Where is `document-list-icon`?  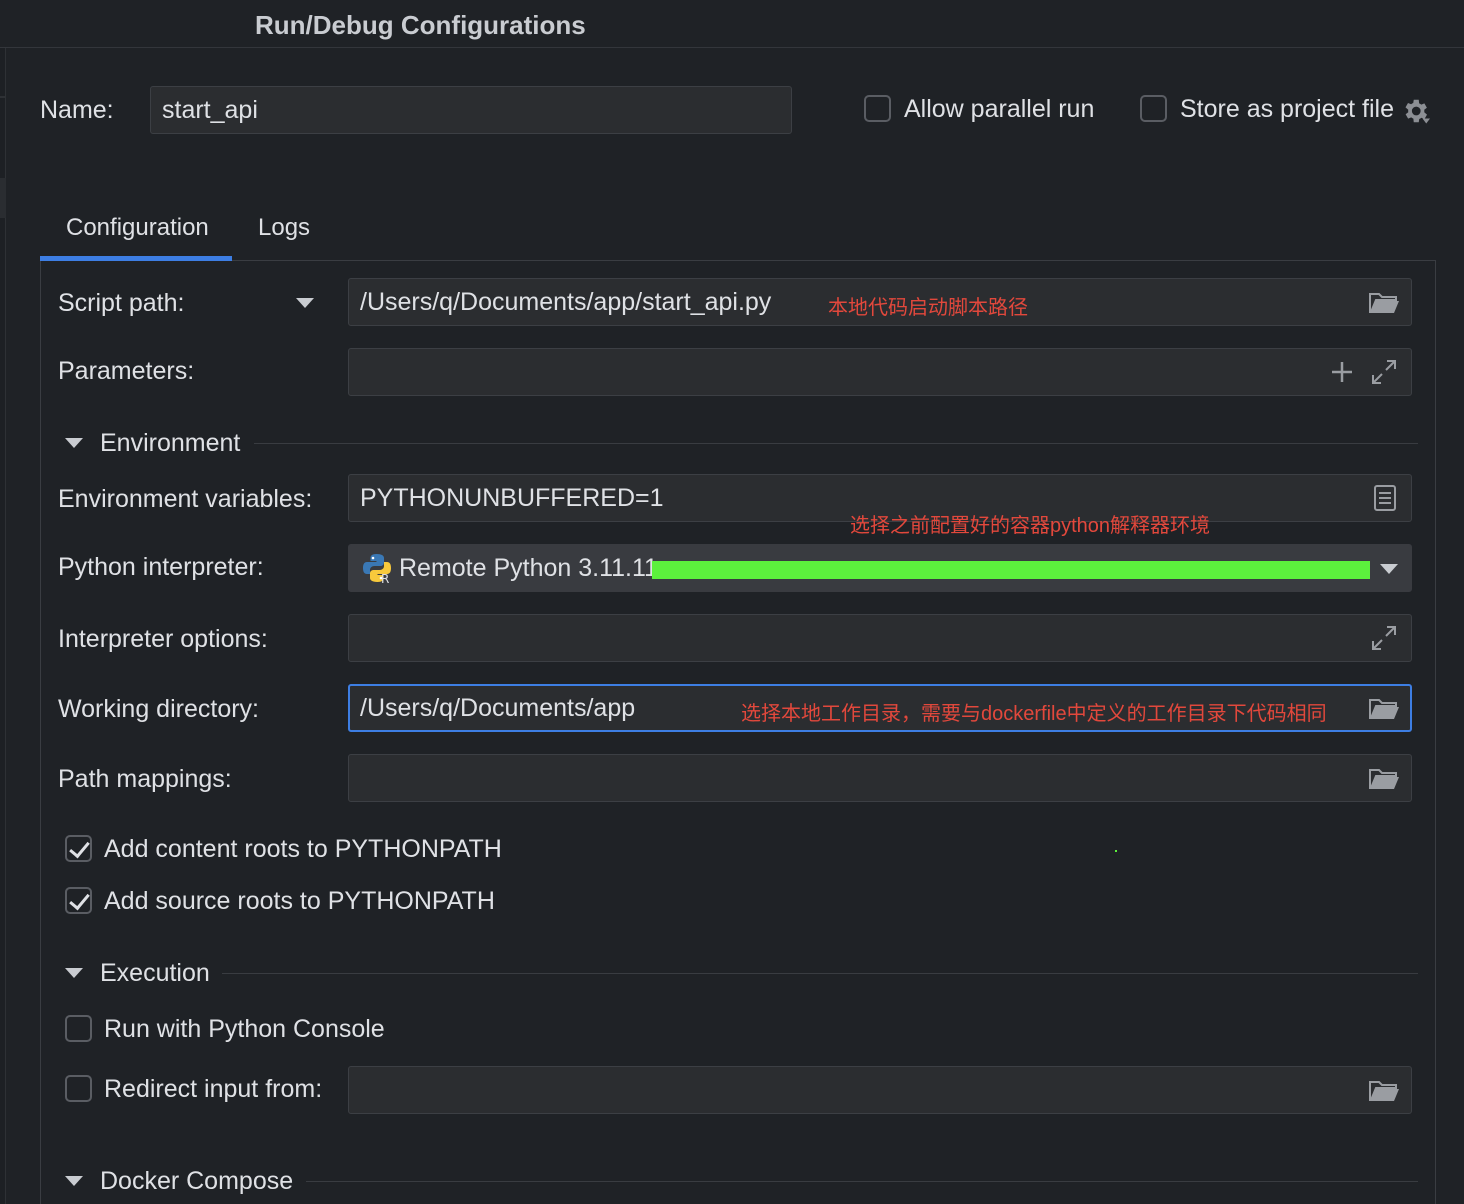
document-list-icon is located at coordinates (1385, 498).